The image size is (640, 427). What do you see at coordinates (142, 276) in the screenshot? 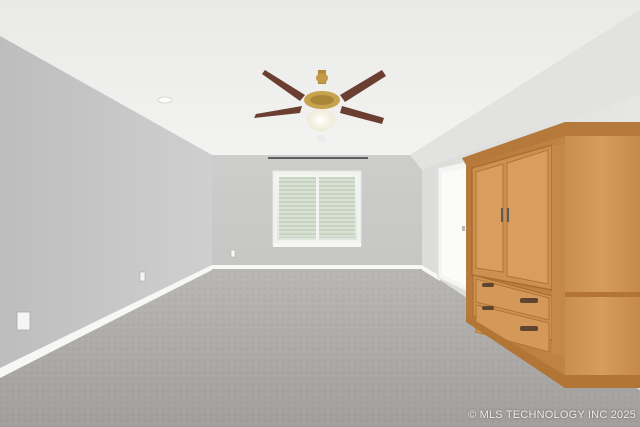
I see `wall-outlet-small` at bounding box center [142, 276].